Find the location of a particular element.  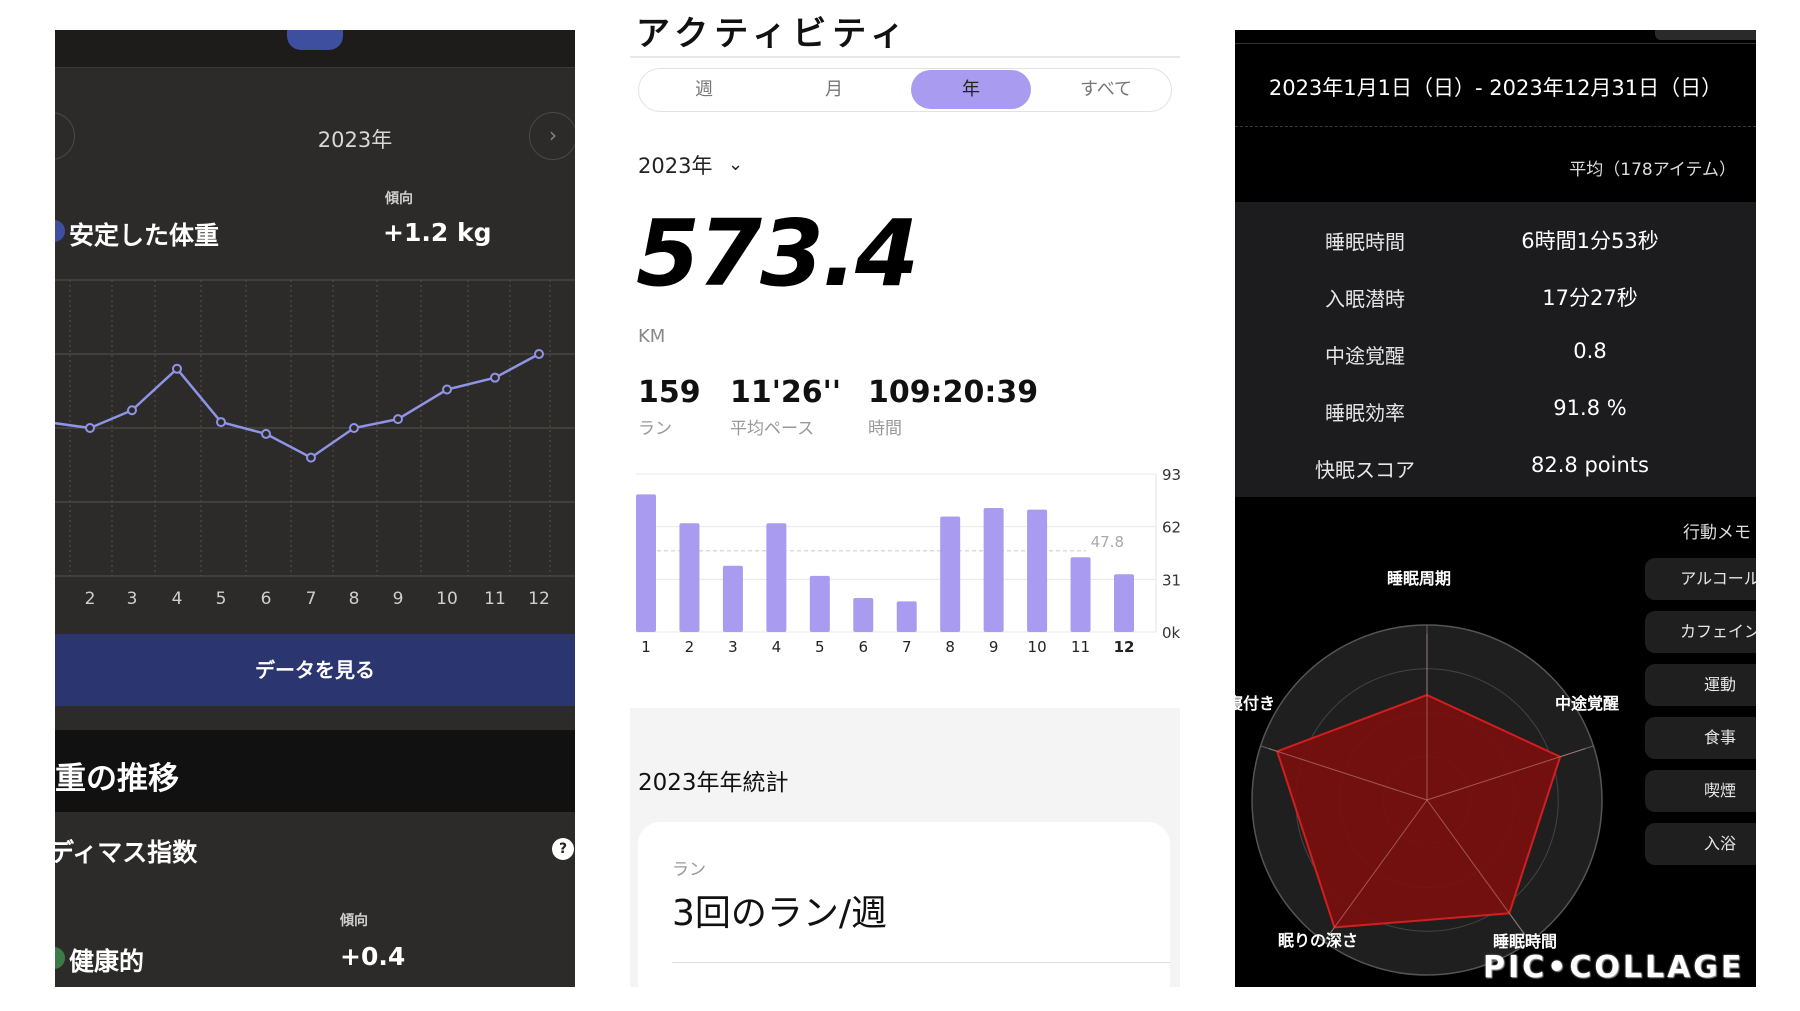

y-tick-label: 62 is located at coordinates (1171, 528).